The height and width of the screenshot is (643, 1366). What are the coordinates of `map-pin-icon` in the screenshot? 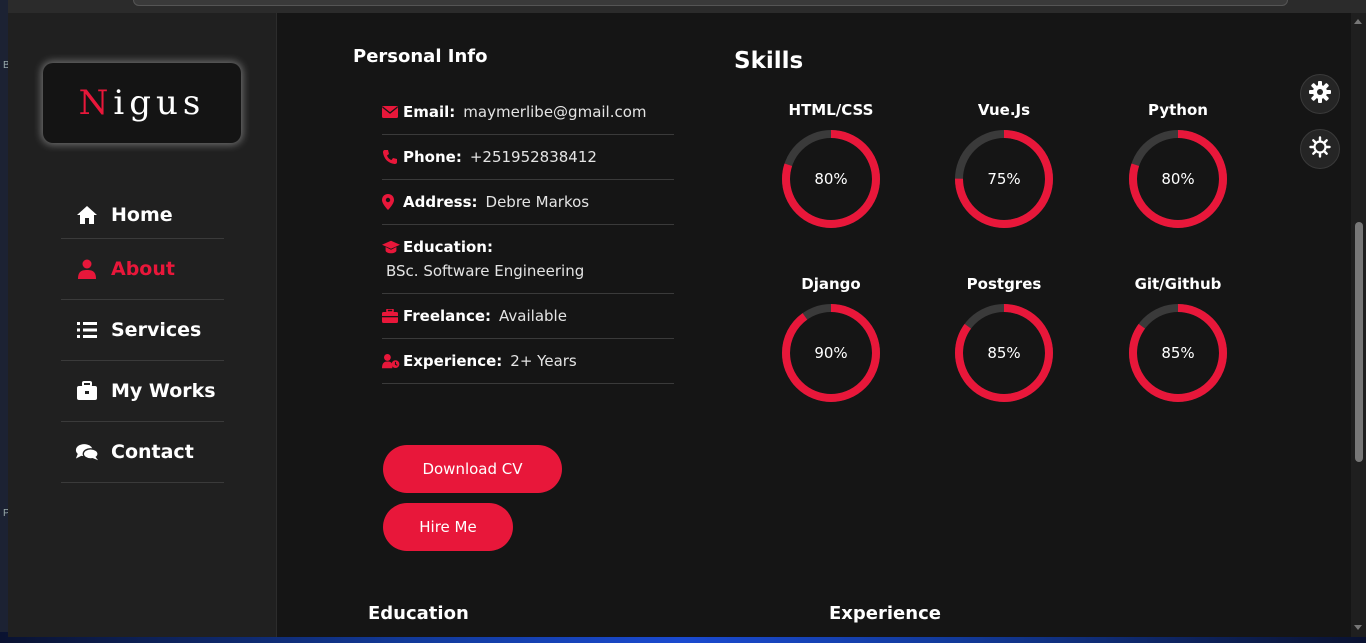 It's located at (391, 202).